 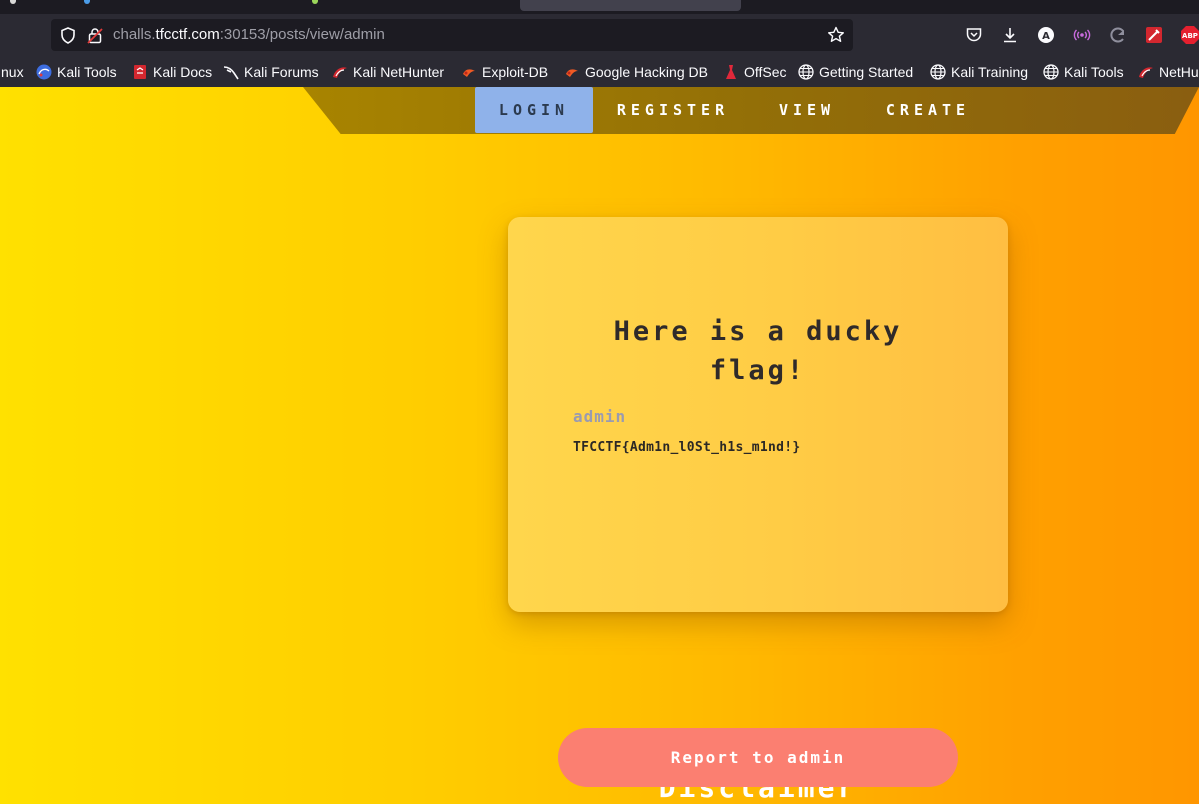 I want to click on kali-tools-icon, so click(x=44, y=72).